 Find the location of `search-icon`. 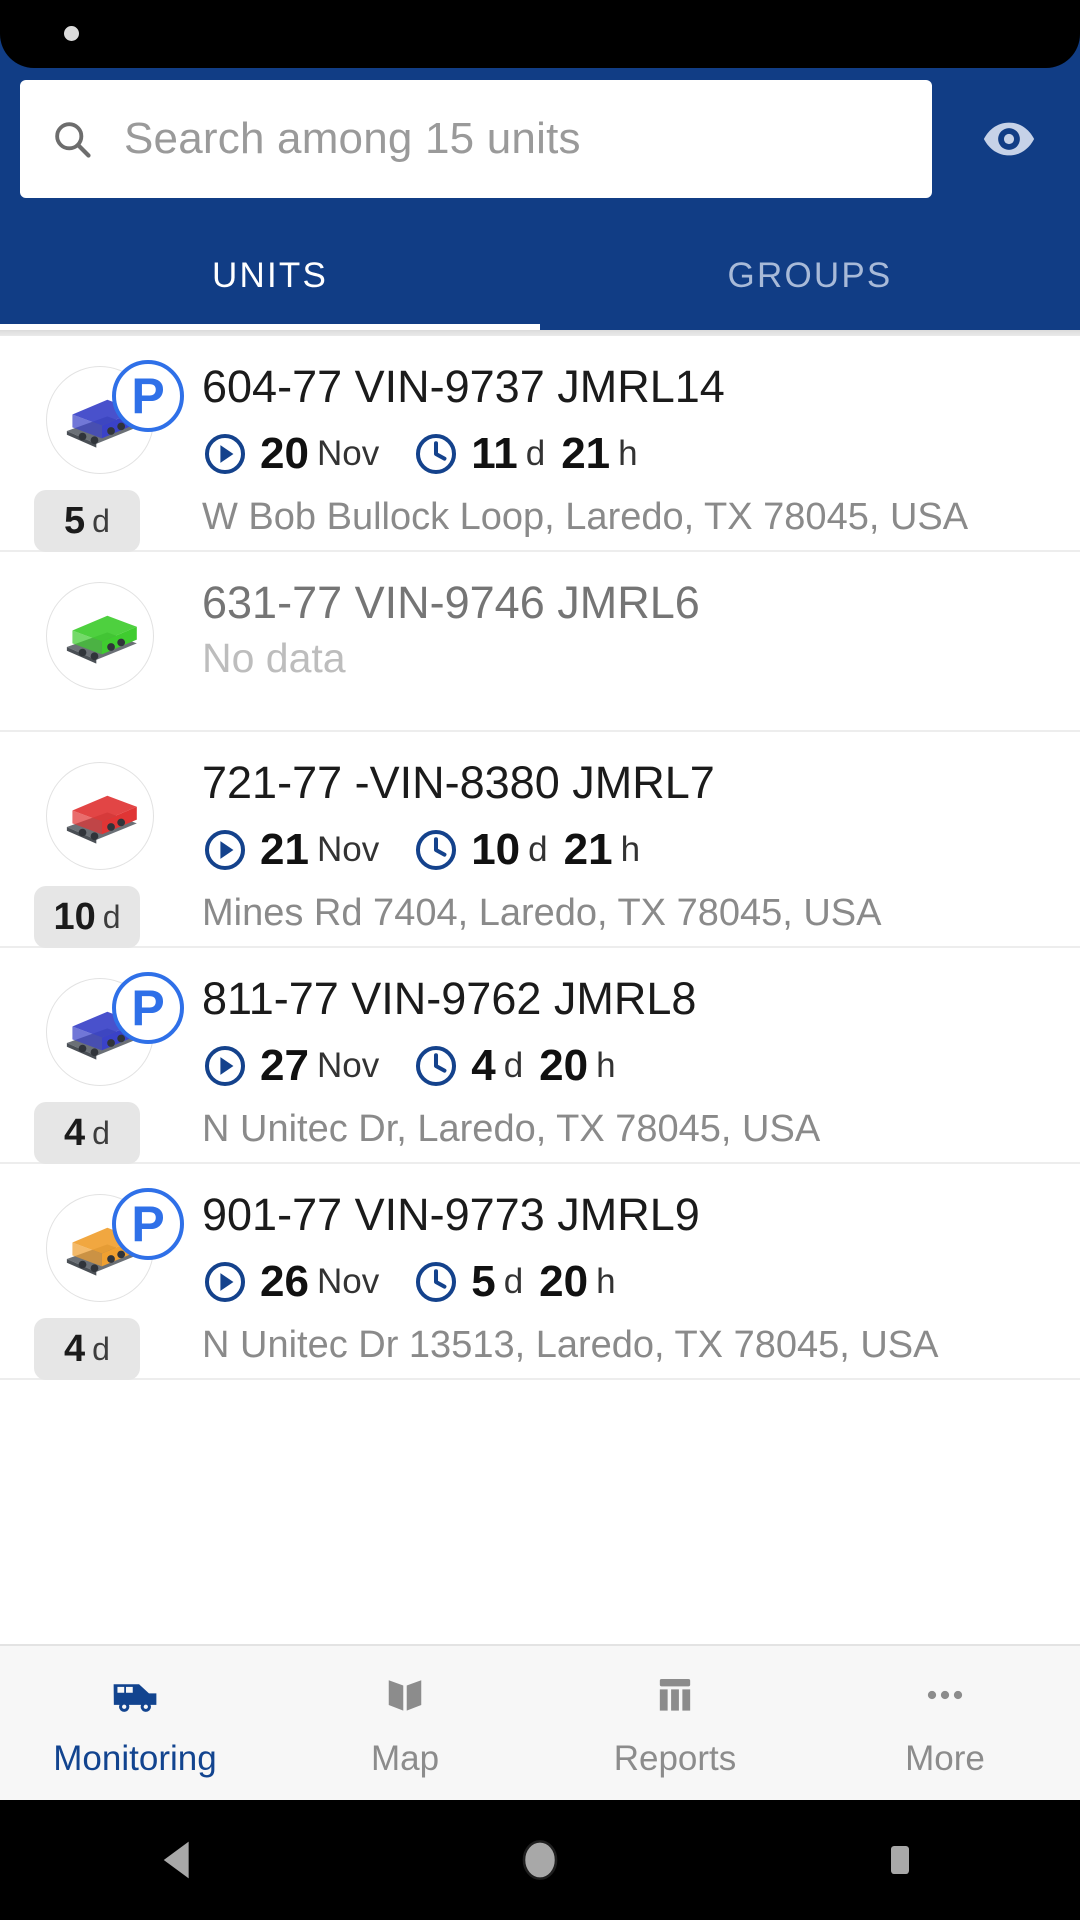

search-icon is located at coordinates (72, 139).